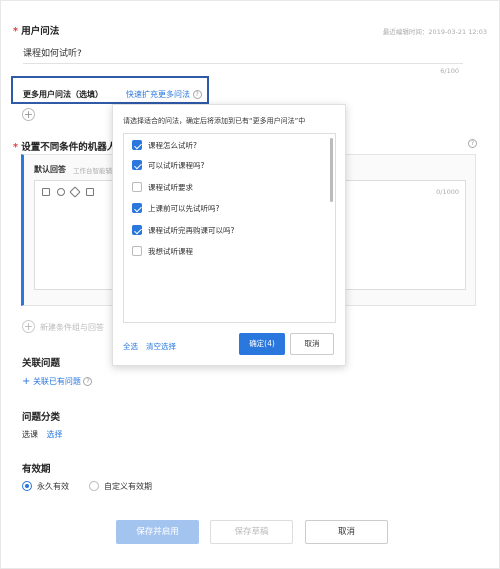  Describe the element at coordinates (28, 326) in the screenshot. I see `add-condition-plus-icon: +` at that location.